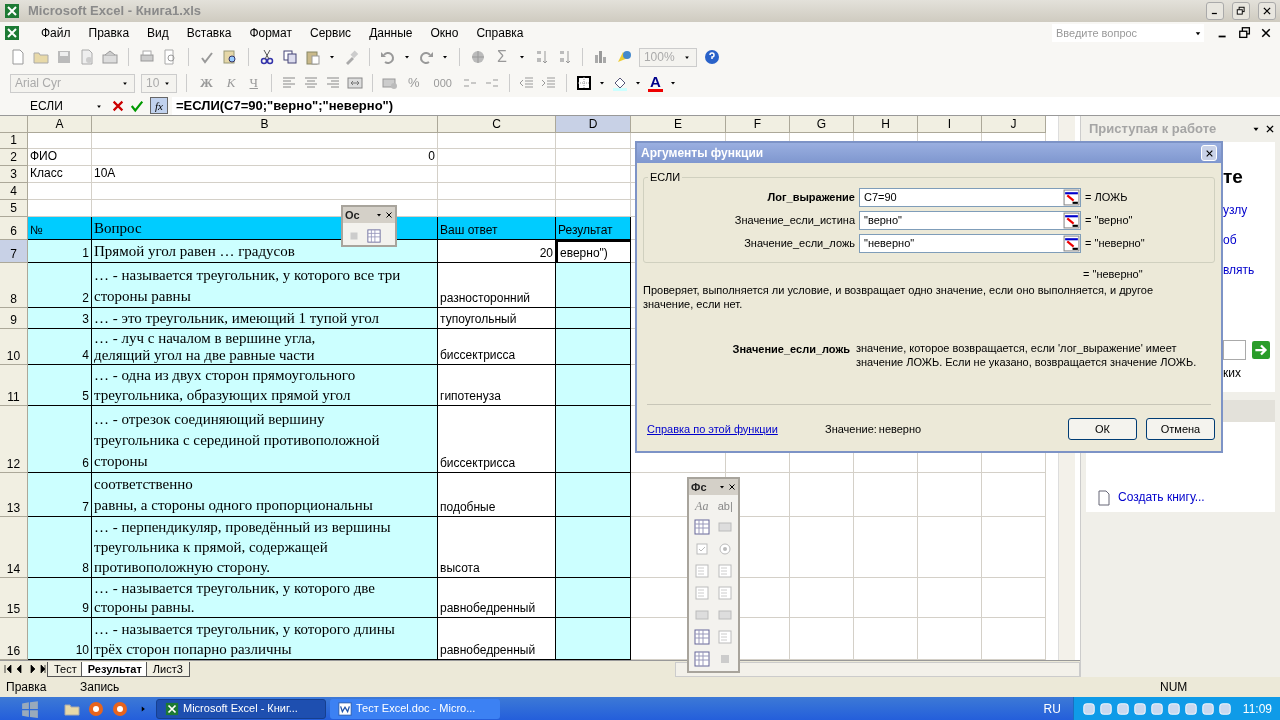 This screenshot has width=1280, height=720. Describe the element at coordinates (497, 228) in the screenshot. I see `table-cell: Ваш ответ` at that location.